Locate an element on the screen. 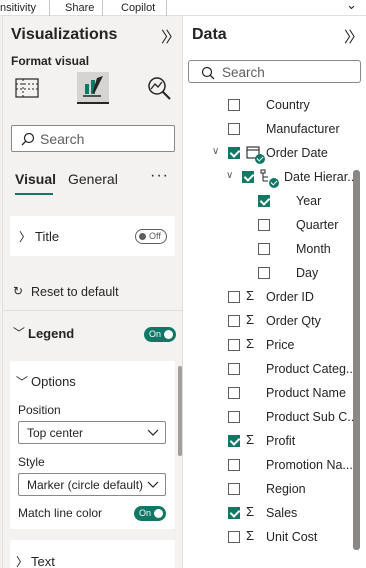 This screenshot has height=568, width=366. ribbon-share: Share is located at coordinates (79, 8).